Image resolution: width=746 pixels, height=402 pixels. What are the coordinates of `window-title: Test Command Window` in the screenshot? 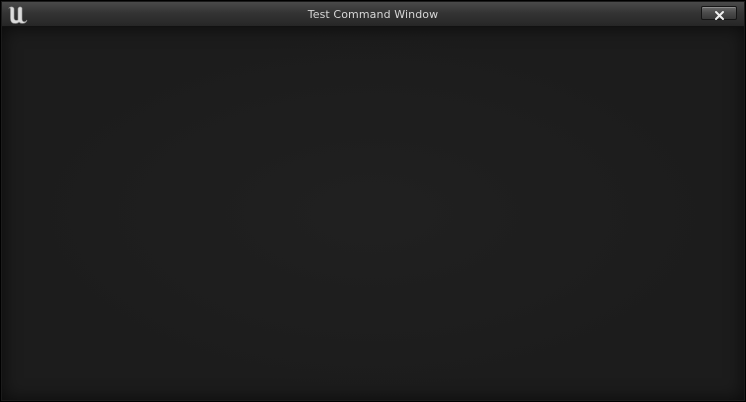 It's located at (373, 14).